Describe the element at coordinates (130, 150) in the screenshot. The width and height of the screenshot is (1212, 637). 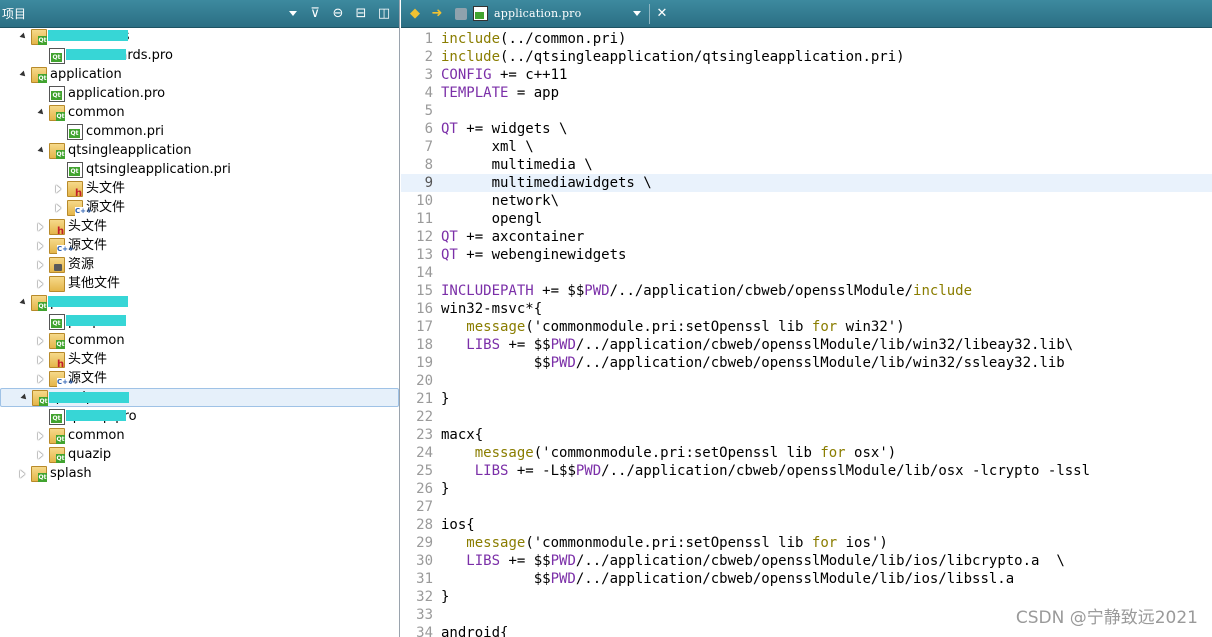
I see `tree-item-label: qtsingleapplication` at that location.